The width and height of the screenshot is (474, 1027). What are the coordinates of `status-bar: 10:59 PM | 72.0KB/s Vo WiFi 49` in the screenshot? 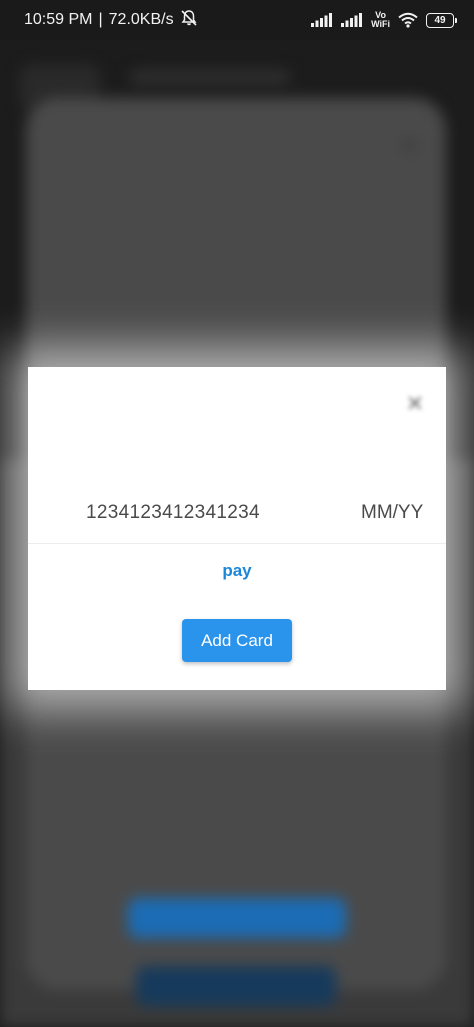 It's located at (237, 20).